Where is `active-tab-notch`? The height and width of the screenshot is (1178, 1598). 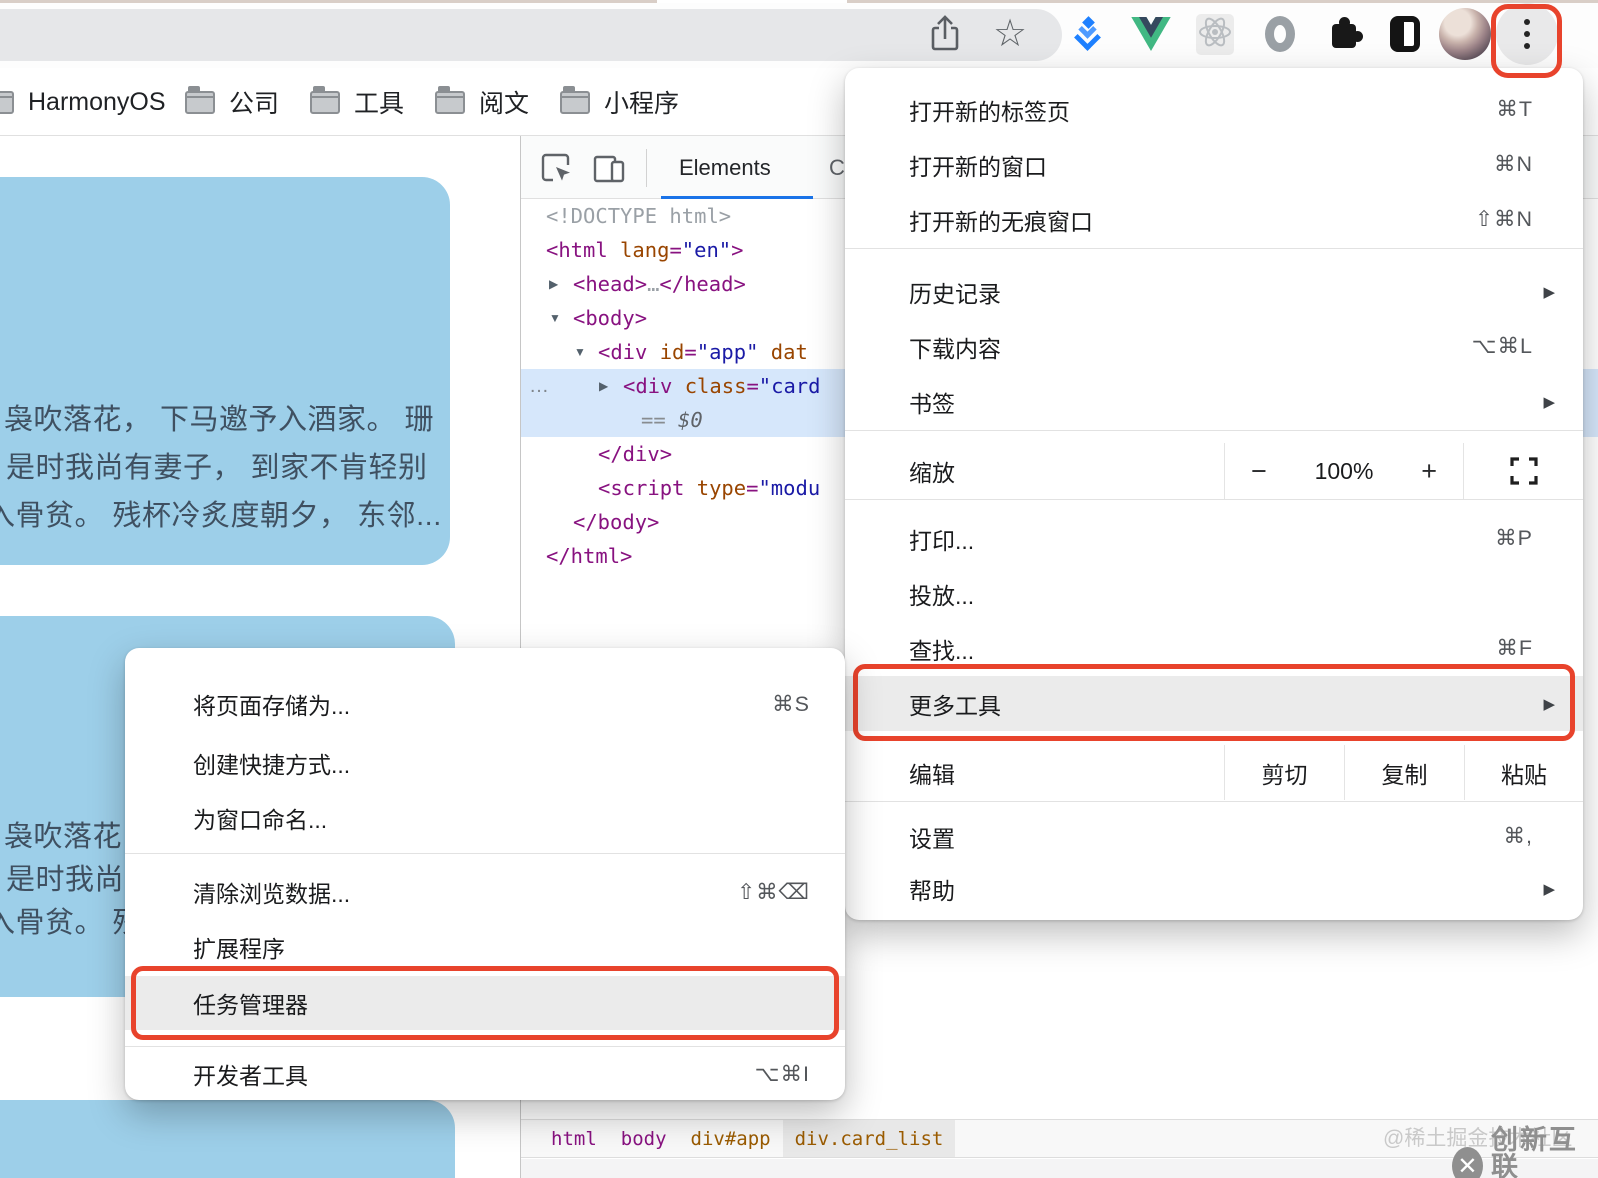
active-tab-notch is located at coordinates (752, 1).